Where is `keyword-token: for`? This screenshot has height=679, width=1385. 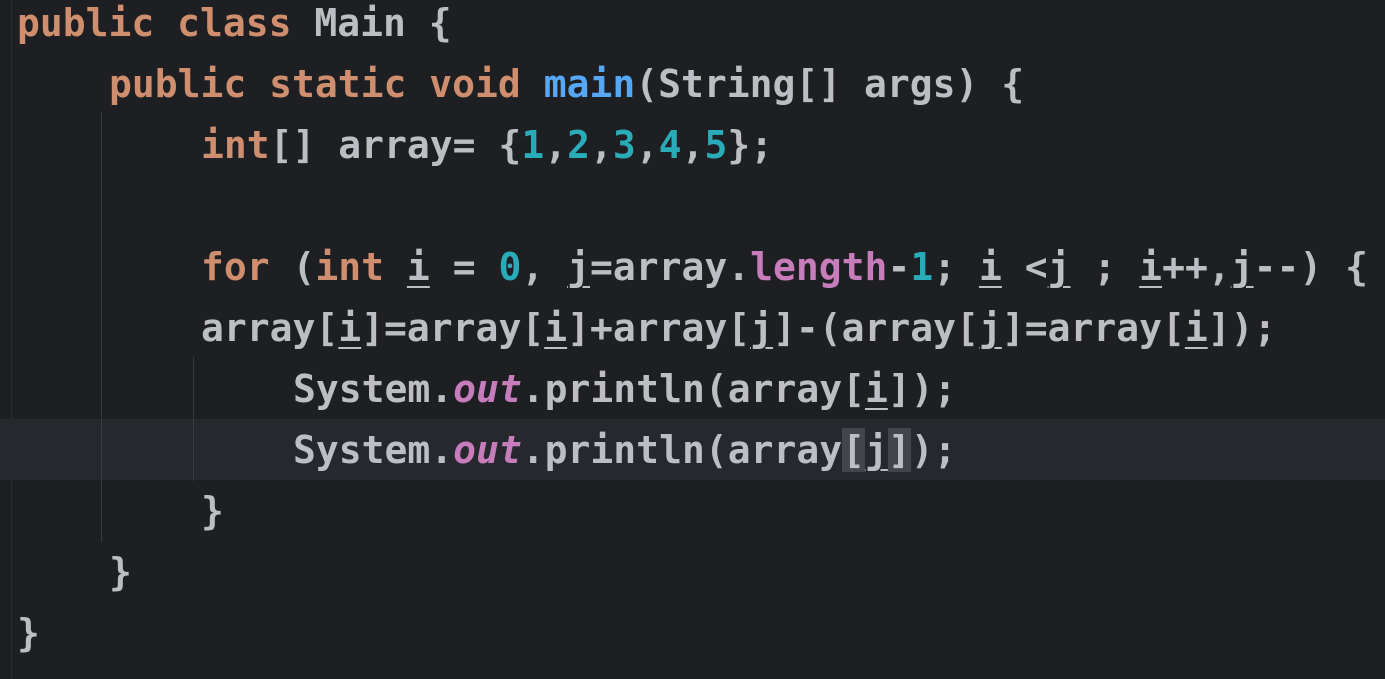 keyword-token: for is located at coordinates (247, 267).